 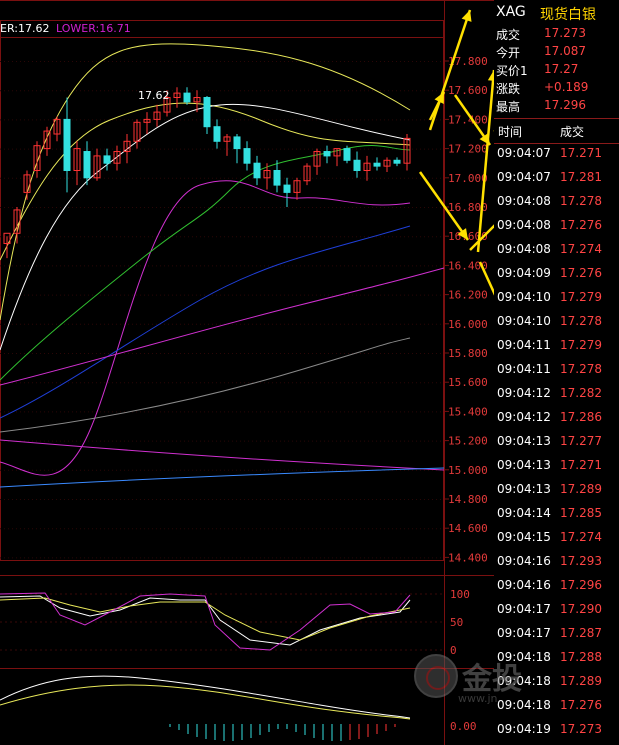 What do you see at coordinates (581, 441) in the screenshot?
I see `tick-price: 17.277` at bounding box center [581, 441].